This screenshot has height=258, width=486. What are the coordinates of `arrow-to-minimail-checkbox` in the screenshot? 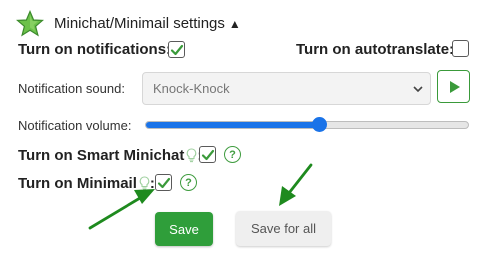 It's located at (121, 209).